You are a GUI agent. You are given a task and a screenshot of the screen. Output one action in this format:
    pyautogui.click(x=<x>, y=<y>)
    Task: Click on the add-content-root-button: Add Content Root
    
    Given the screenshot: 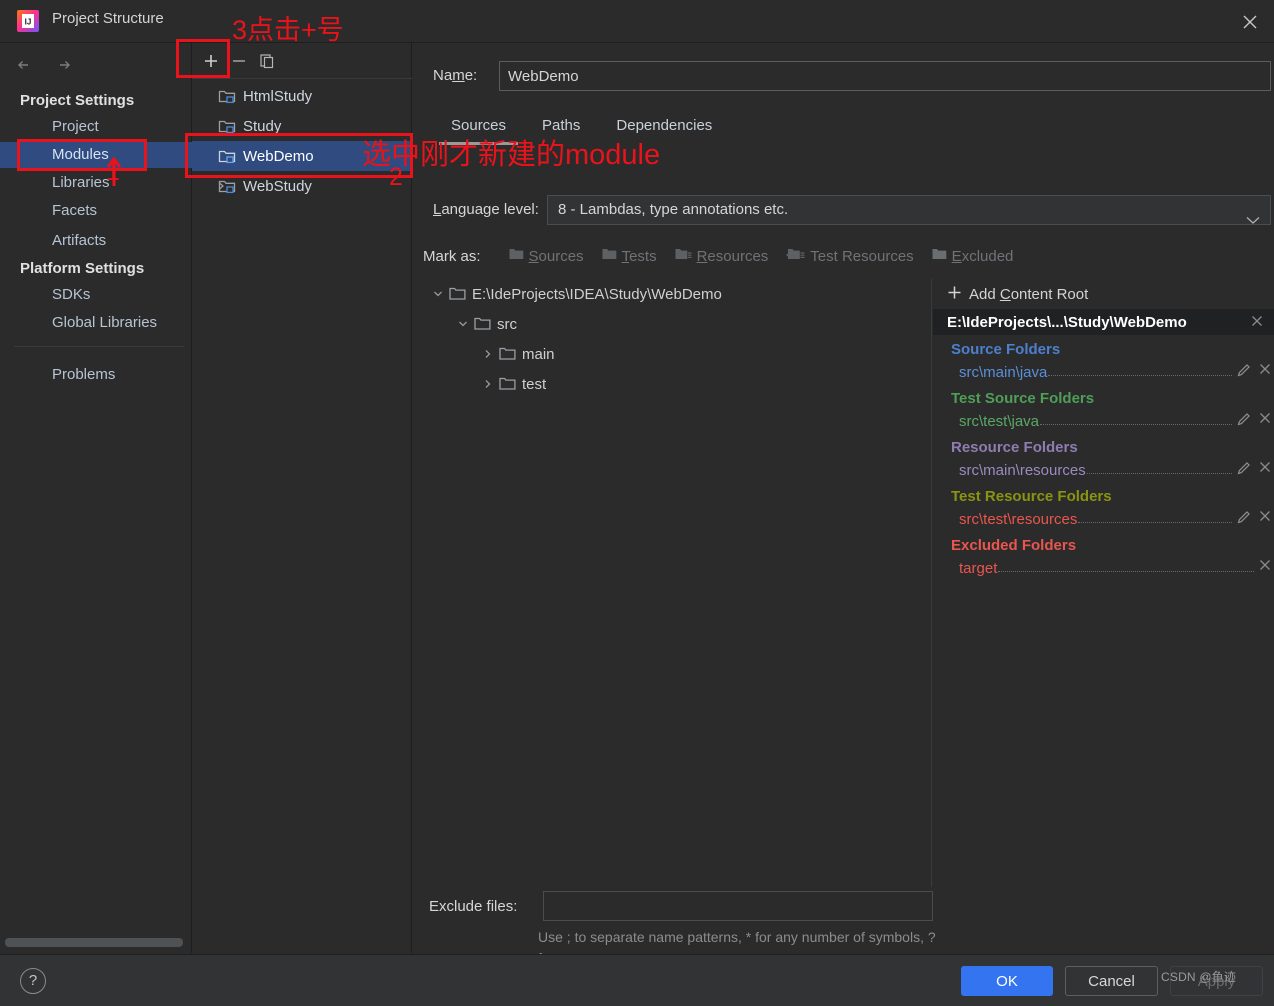 What is the action you would take?
    pyautogui.click(x=1103, y=294)
    